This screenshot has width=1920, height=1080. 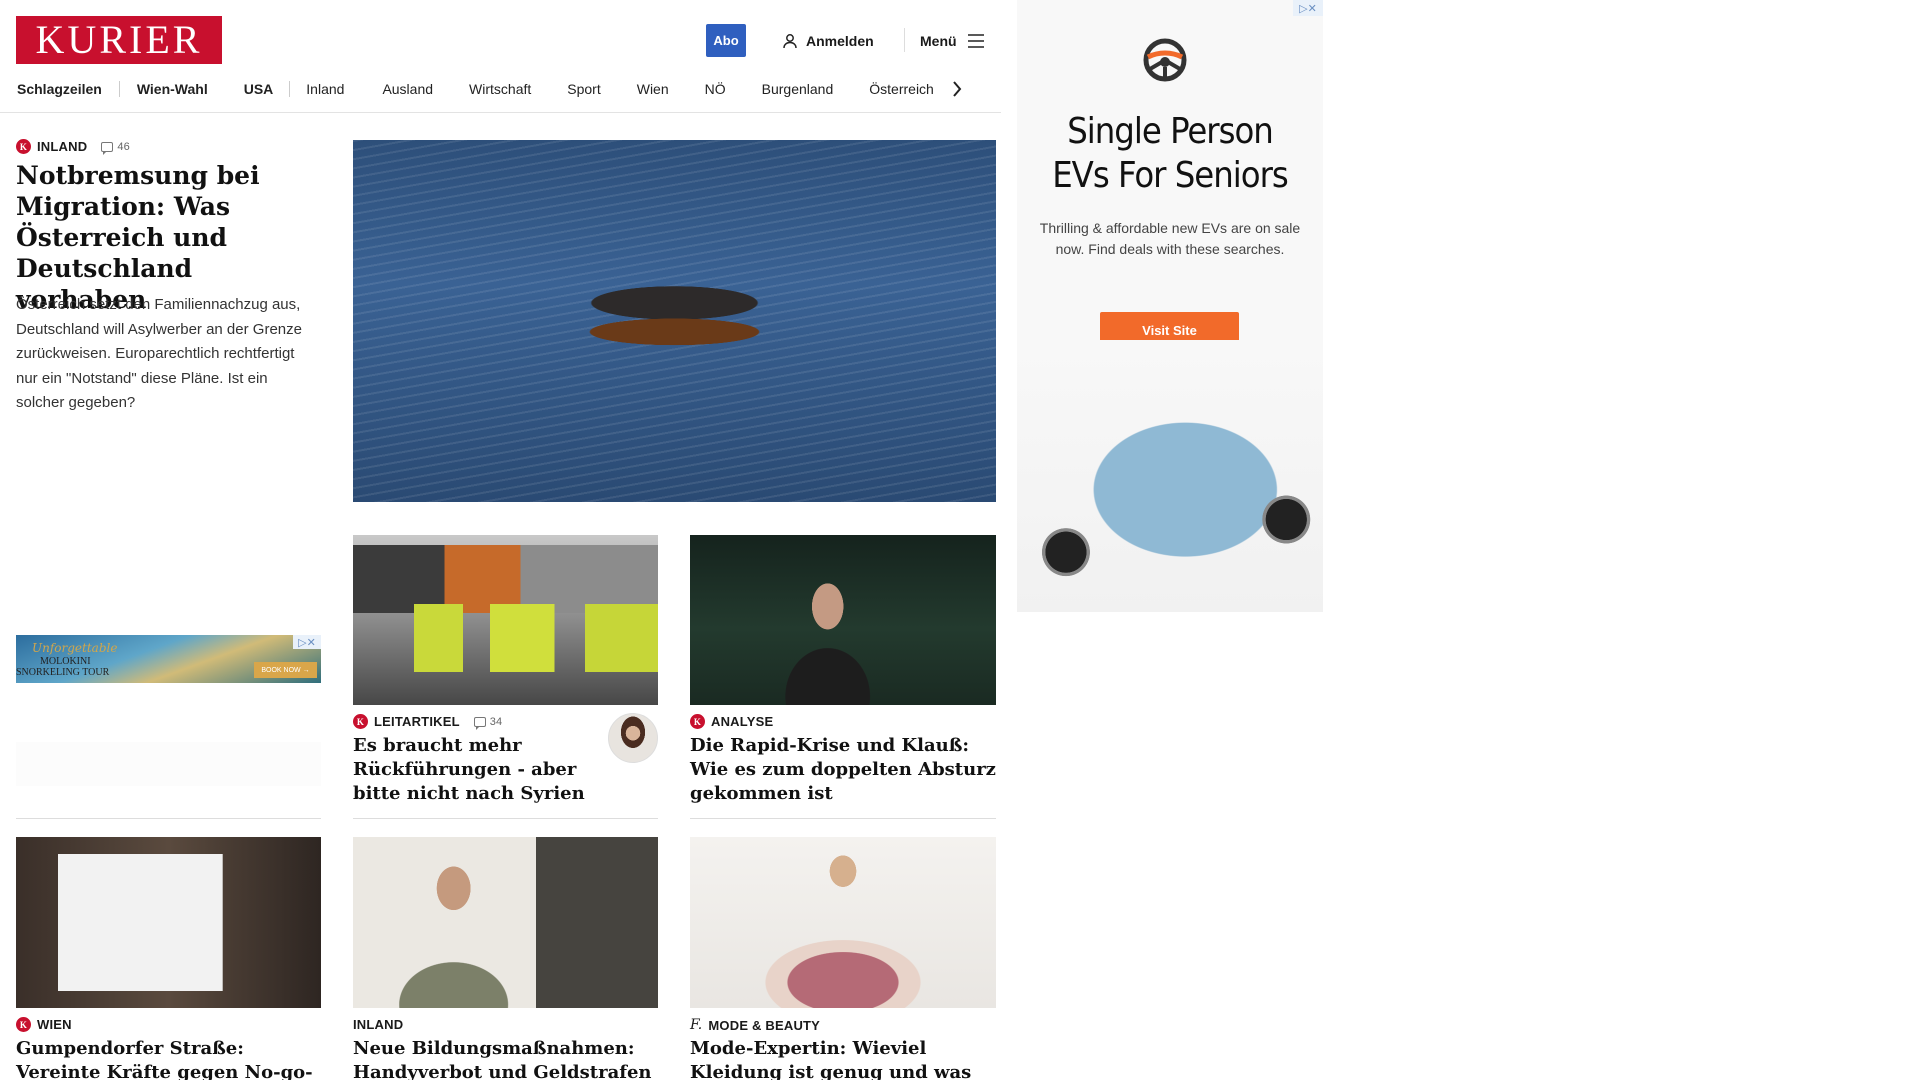 I want to click on column-rule, so click(x=168, y=818).